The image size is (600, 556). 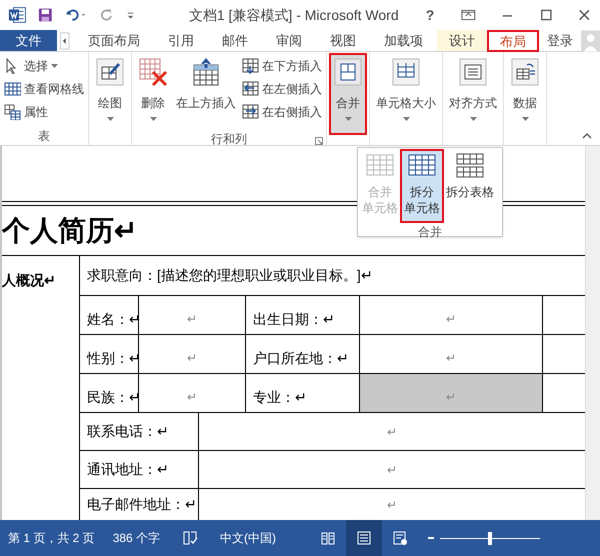 What do you see at coordinates (206, 72) in the screenshot?
I see `insert-row-above-icon` at bounding box center [206, 72].